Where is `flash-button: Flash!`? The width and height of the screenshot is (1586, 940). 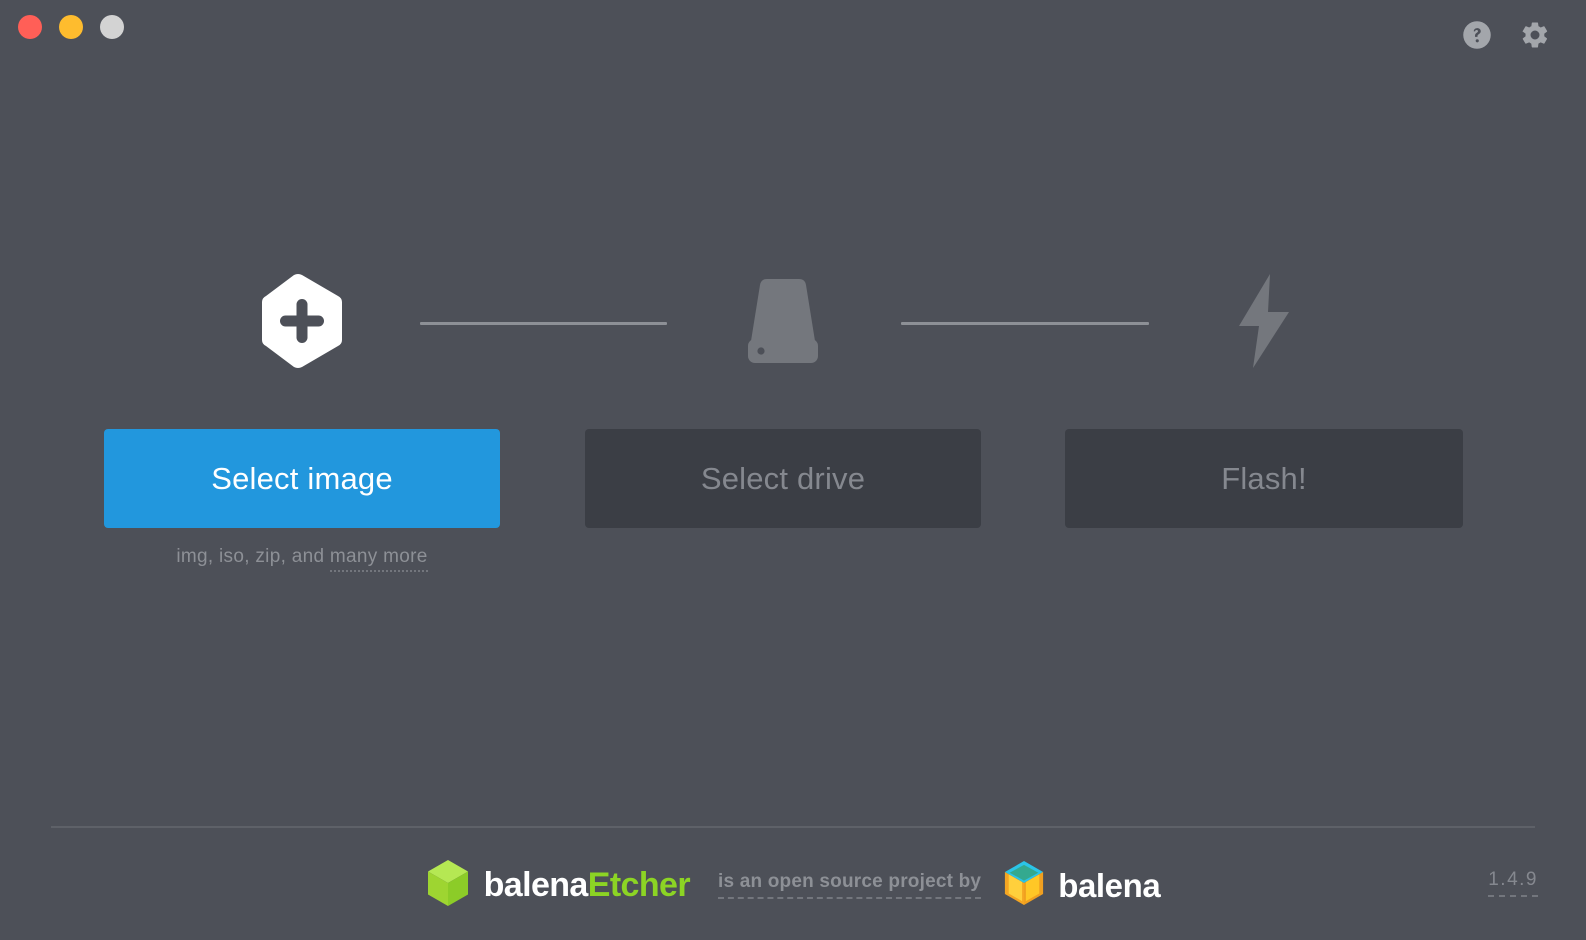
flash-button: Flash! is located at coordinates (1264, 478).